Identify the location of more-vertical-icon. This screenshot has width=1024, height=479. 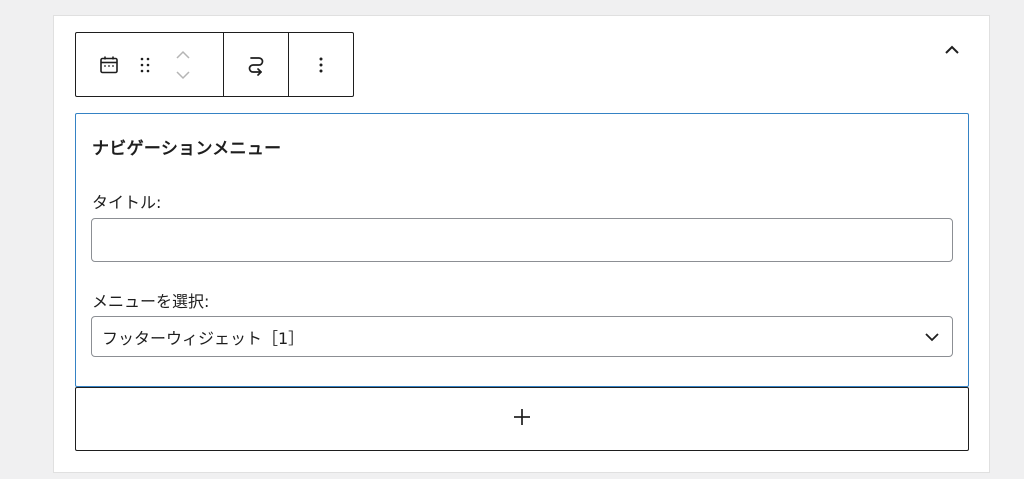
(321, 65).